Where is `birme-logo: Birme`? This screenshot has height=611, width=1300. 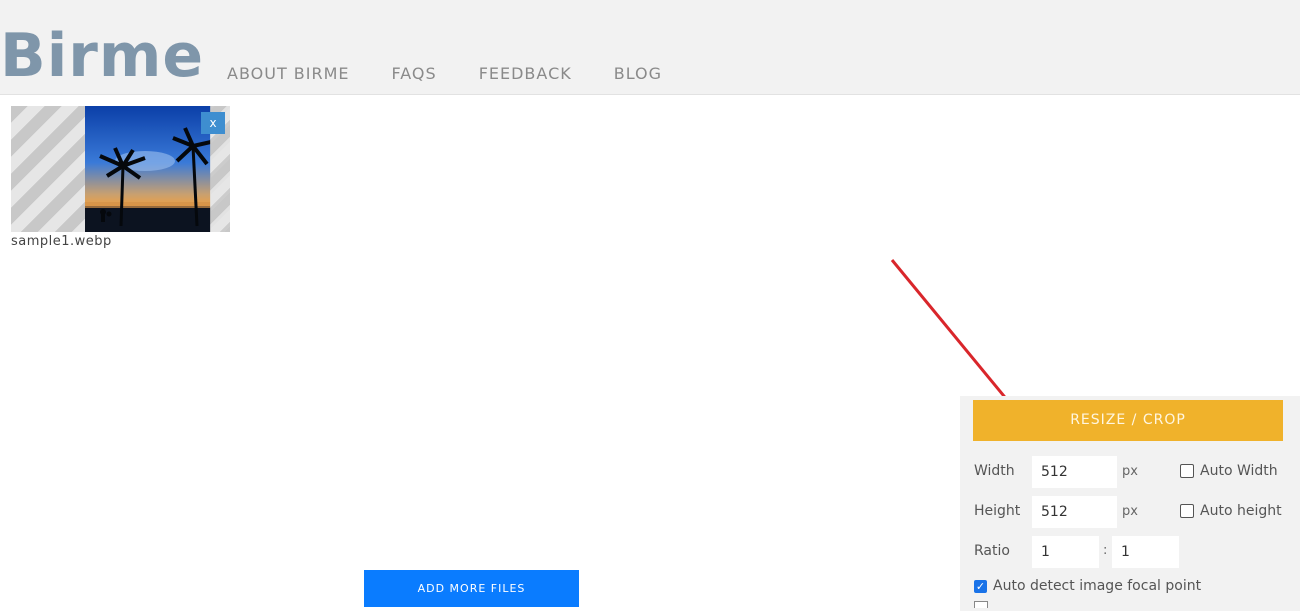 birme-logo: Birme is located at coordinates (102, 56).